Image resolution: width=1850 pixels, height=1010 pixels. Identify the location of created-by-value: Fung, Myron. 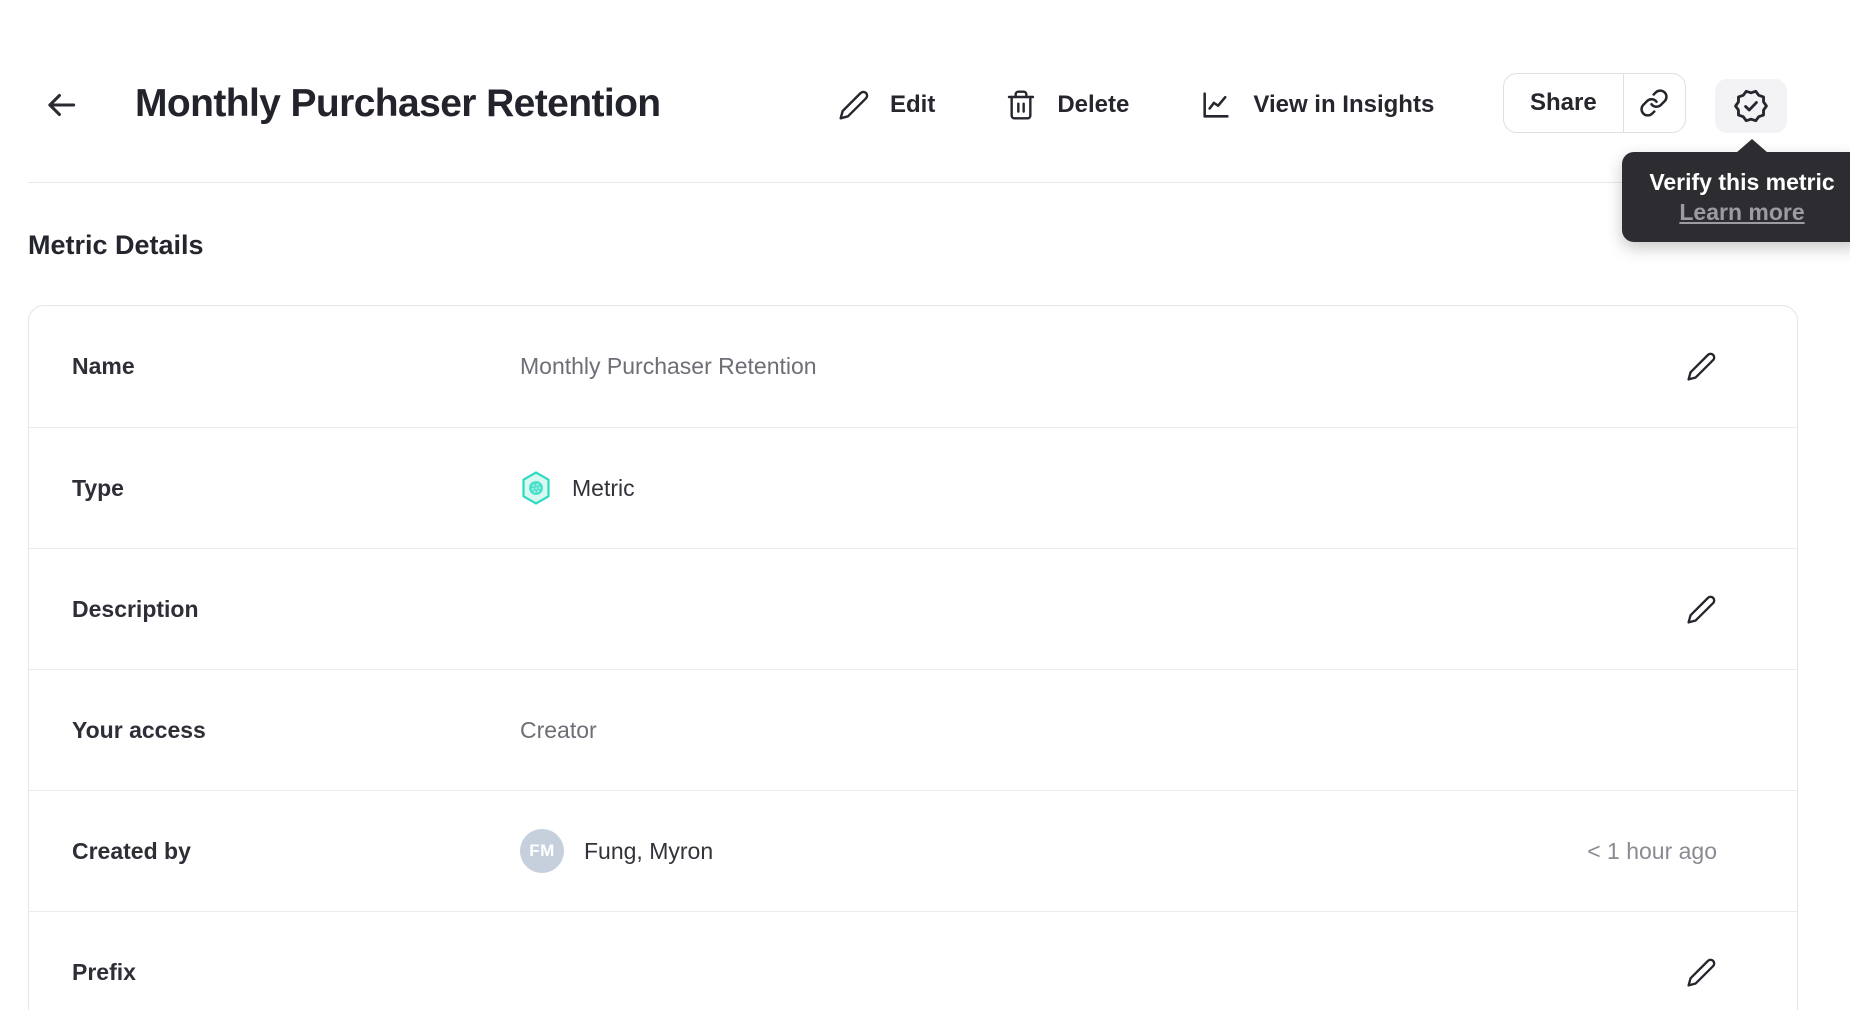
(649, 850).